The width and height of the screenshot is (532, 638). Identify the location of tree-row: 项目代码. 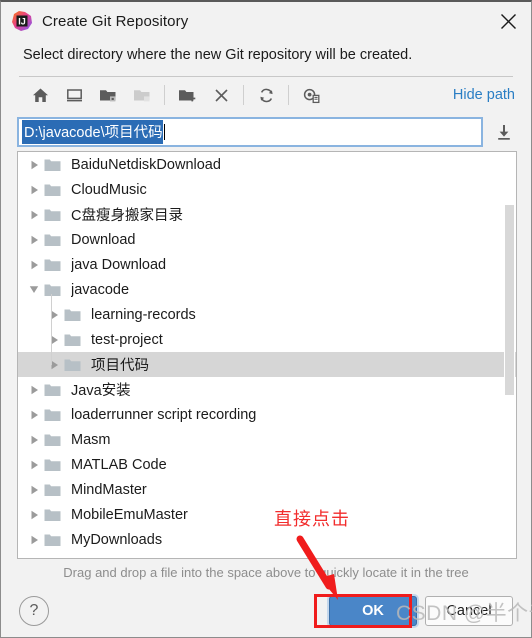
(267, 364).